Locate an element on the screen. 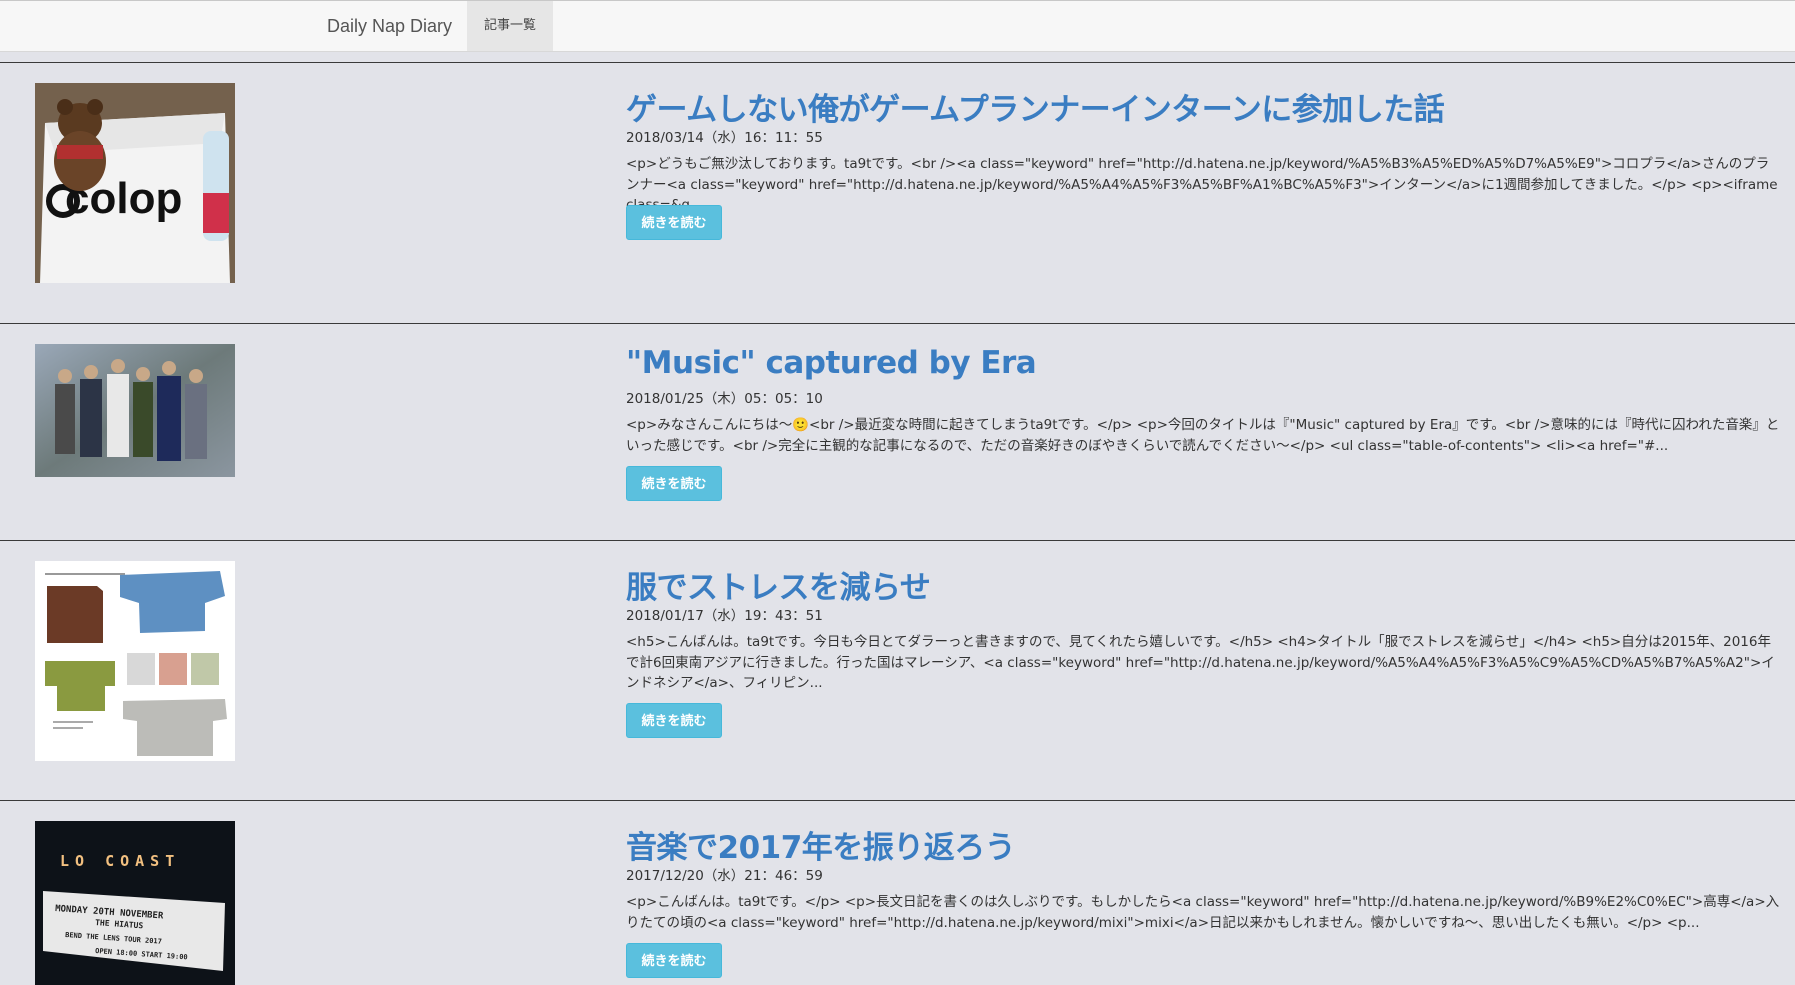 The image size is (1795, 985). tab-article-list: 記事一覧 is located at coordinates (510, 26).